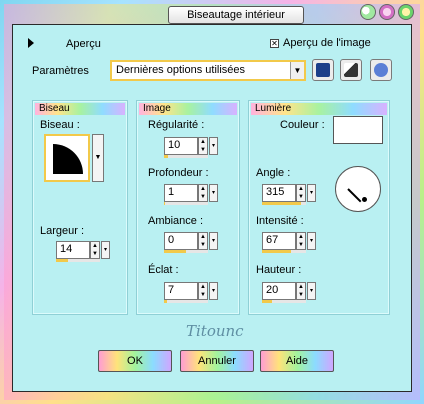 The width and height of the screenshot is (424, 404). I want to click on preview-image-label: Aperçu de l'image, so click(327, 43).